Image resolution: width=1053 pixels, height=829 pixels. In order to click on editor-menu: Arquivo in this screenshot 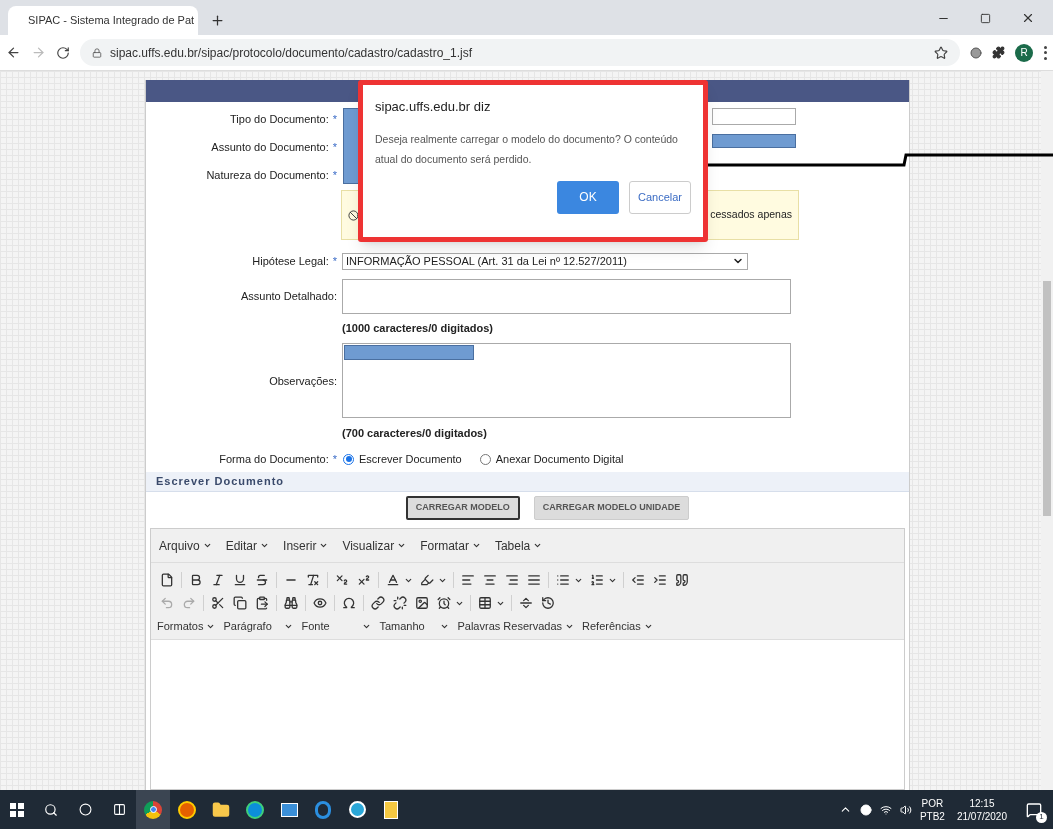, I will do `click(185, 545)`.